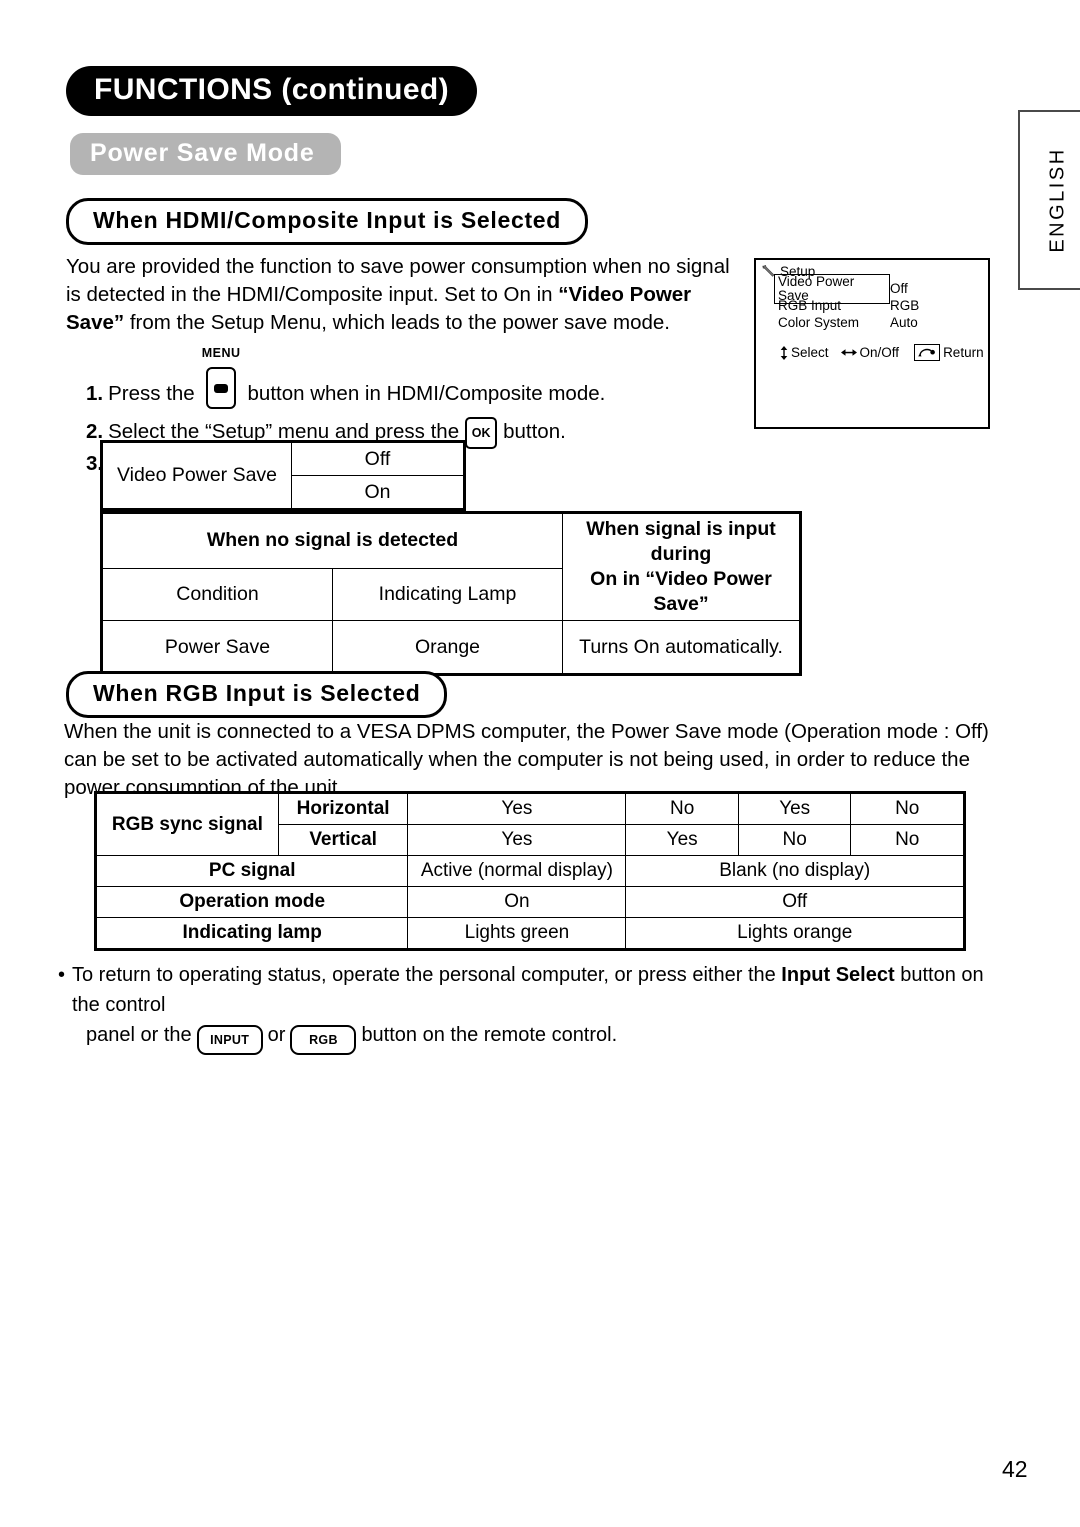 The width and height of the screenshot is (1080, 1527). I want to click on signal-cell-condition: Power Save, so click(217, 647).